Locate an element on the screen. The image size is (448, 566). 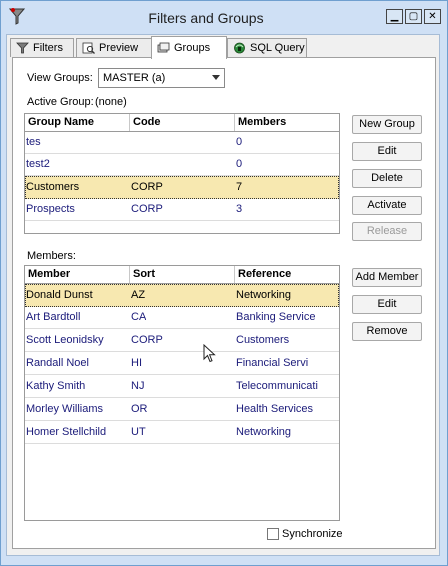
member-name-cell: Art Bardtoll is located at coordinates (53, 317).